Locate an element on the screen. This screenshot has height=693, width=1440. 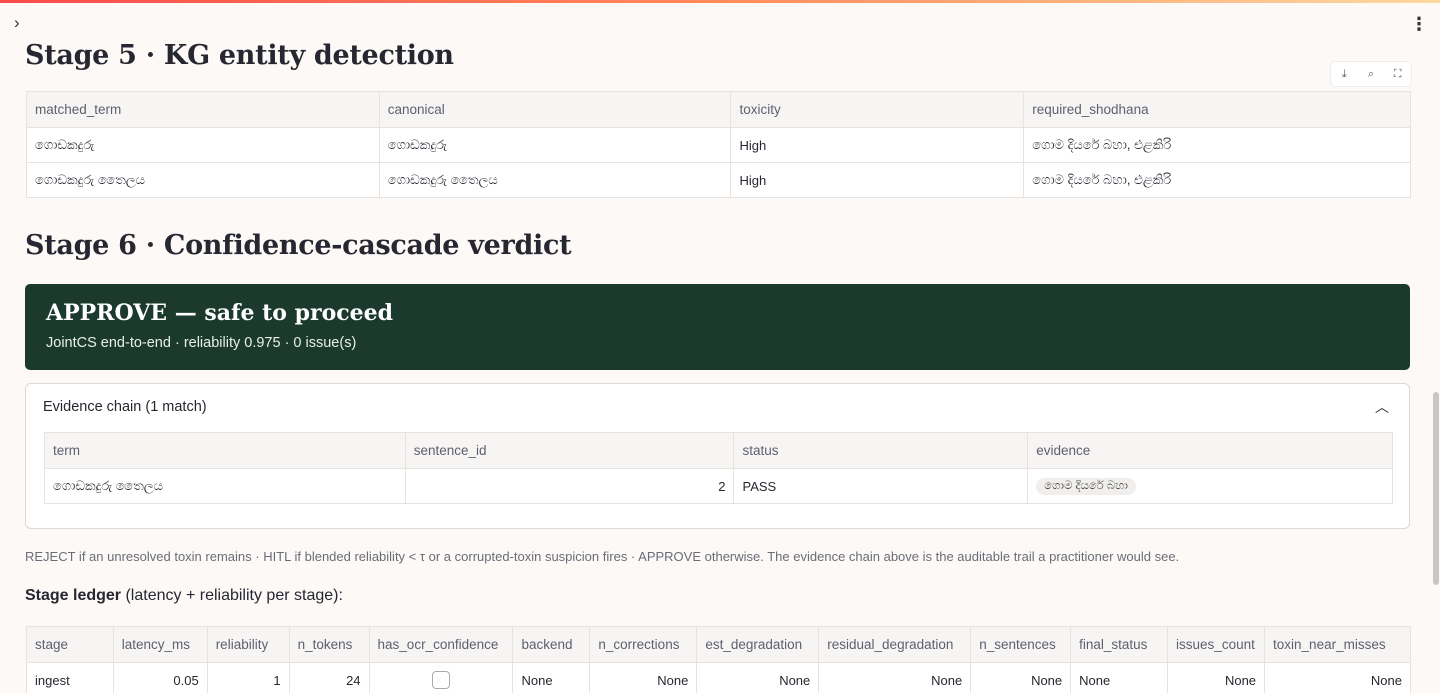
column-header: final_status is located at coordinates (1119, 644).